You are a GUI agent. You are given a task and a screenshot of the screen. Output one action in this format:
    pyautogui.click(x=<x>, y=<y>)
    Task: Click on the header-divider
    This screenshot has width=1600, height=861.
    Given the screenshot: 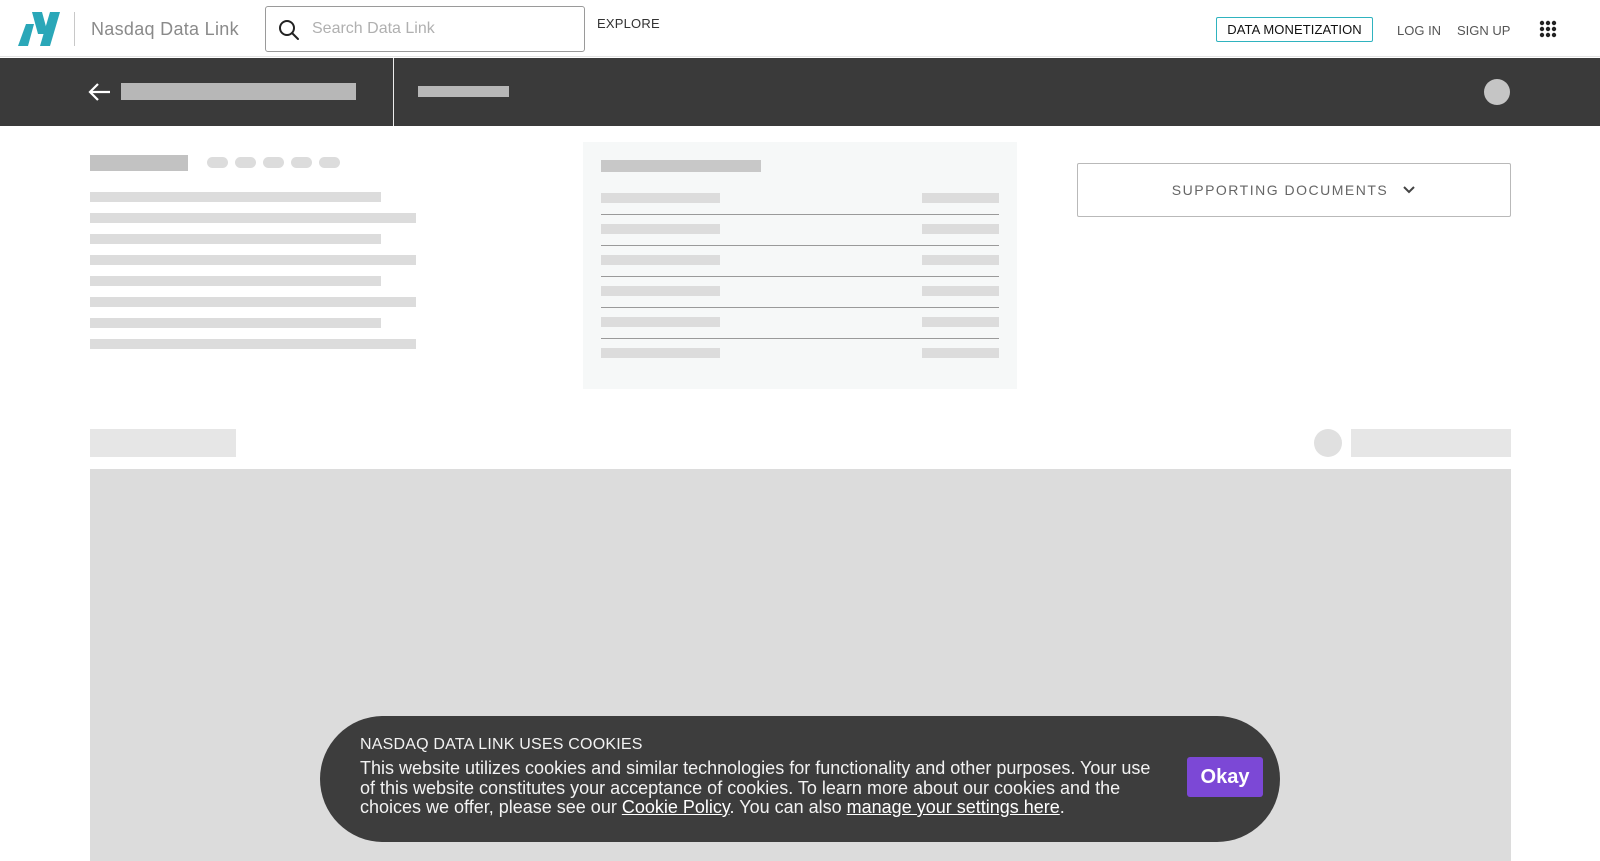 What is the action you would take?
    pyautogui.click(x=393, y=92)
    